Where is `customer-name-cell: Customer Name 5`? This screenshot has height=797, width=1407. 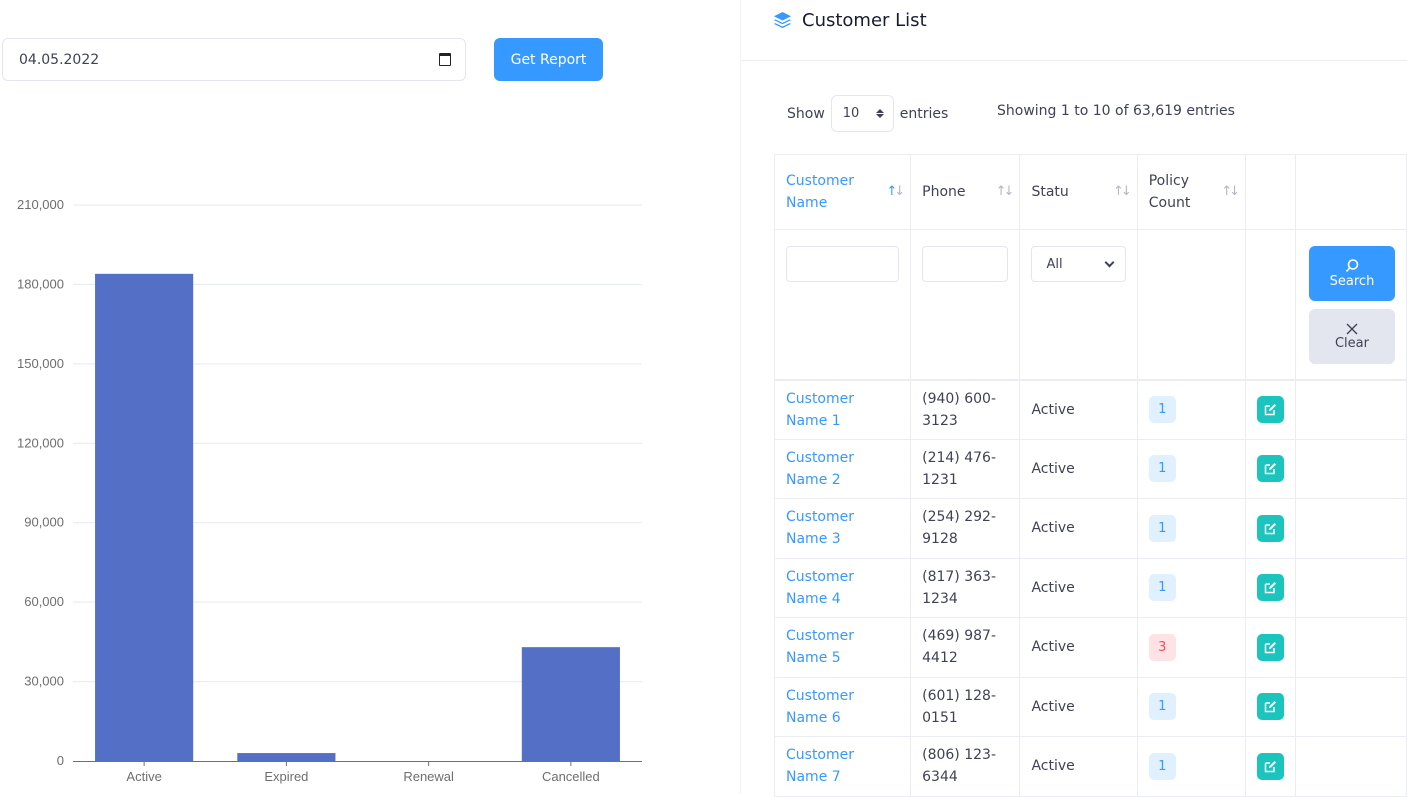 customer-name-cell: Customer Name 5 is located at coordinates (842, 647).